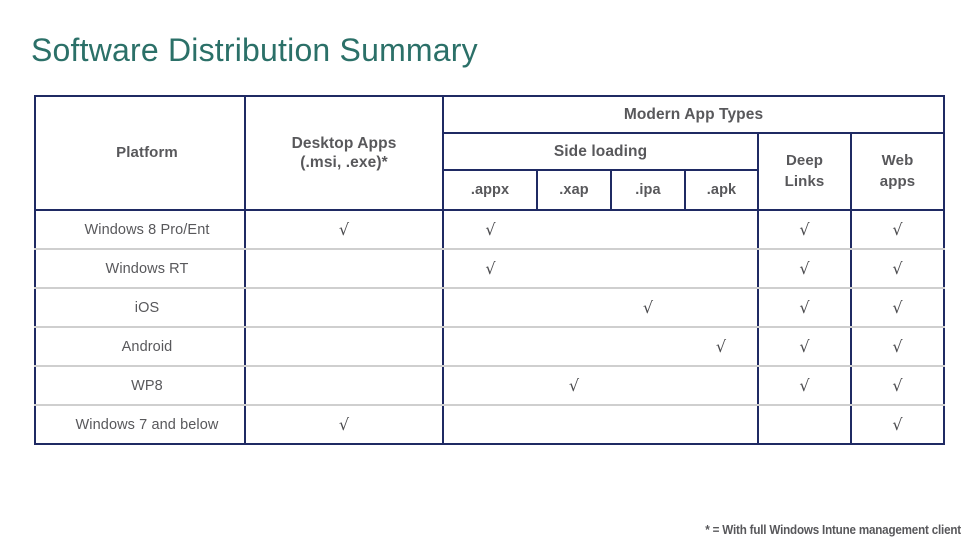 The width and height of the screenshot is (979, 551). I want to click on header-ipa: .ipa, so click(648, 190).